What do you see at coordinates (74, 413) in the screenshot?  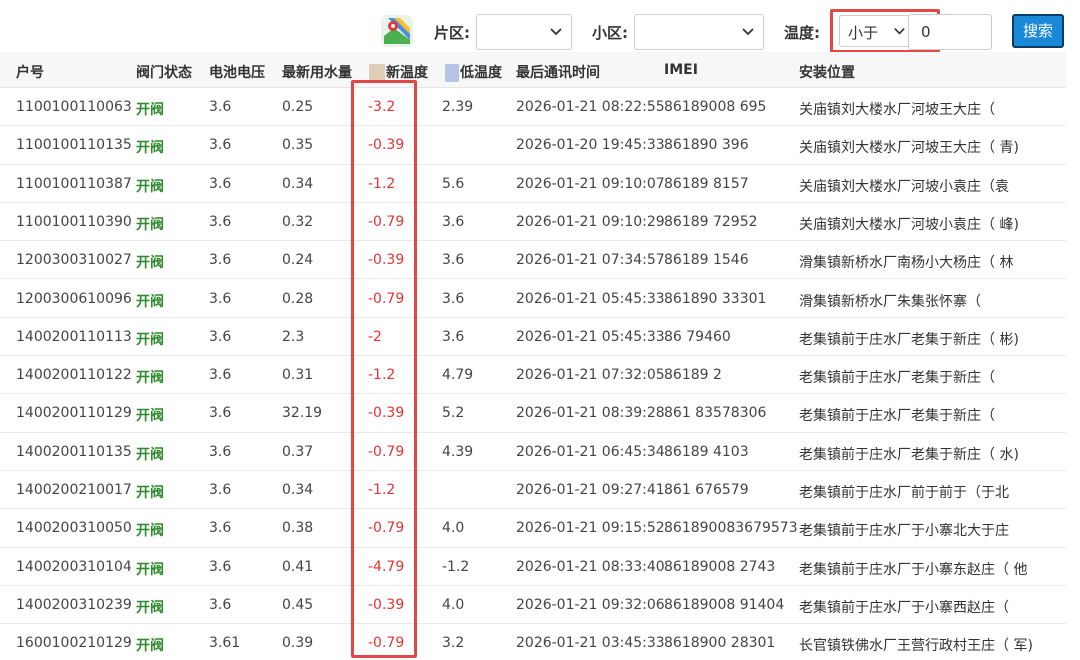 I see `cell-account: 1400200110129` at bounding box center [74, 413].